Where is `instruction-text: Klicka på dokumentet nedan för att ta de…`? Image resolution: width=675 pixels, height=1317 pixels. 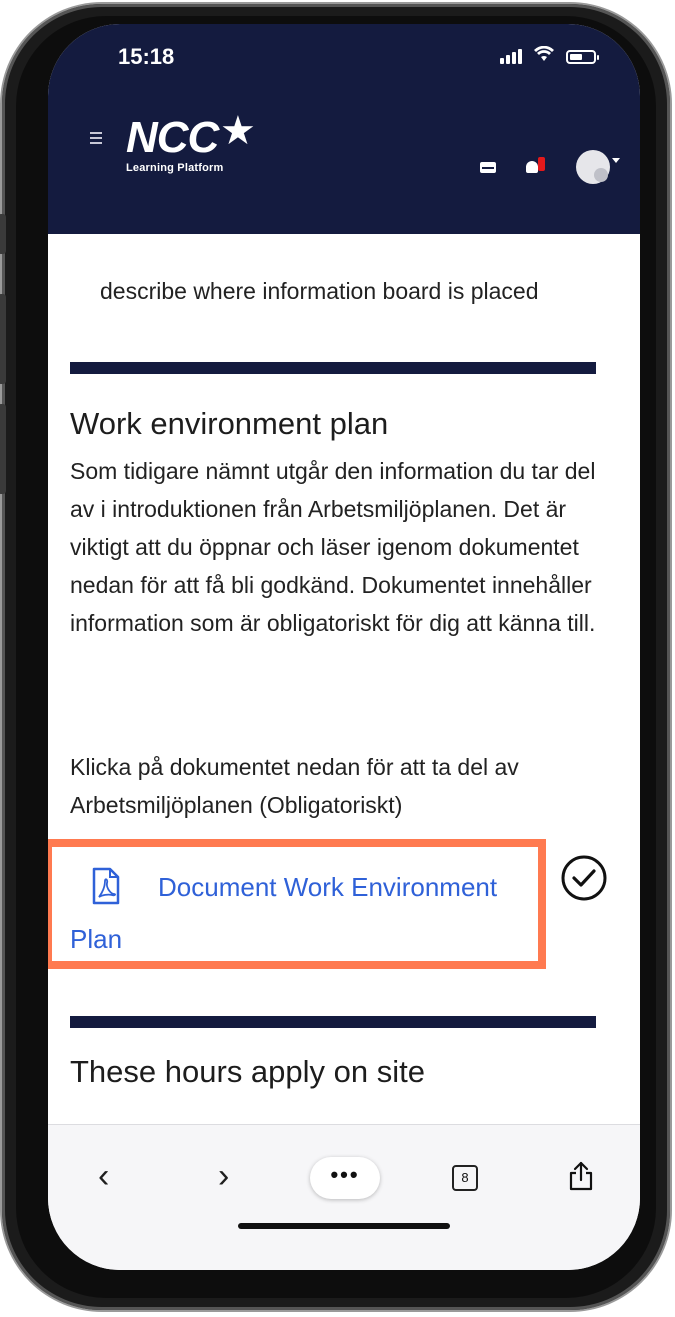
instruction-text: Klicka på dokumentet nedan för att ta de… is located at coordinates (294, 786).